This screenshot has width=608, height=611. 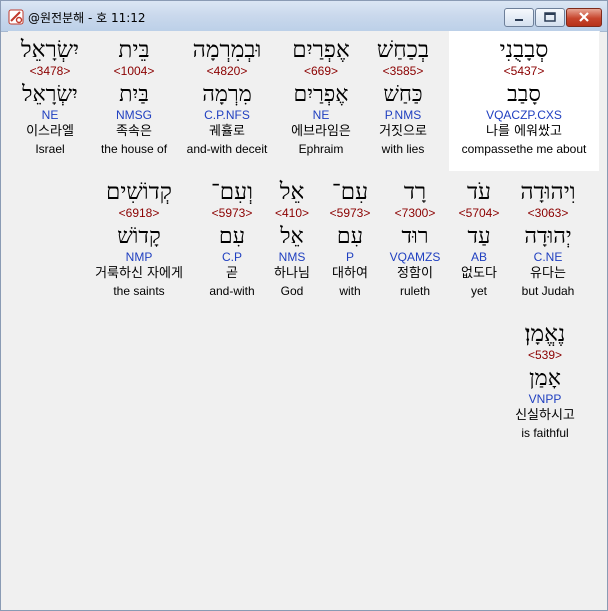 What do you see at coordinates (350, 192) in the screenshot?
I see `hebrew-word: עִם־` at bounding box center [350, 192].